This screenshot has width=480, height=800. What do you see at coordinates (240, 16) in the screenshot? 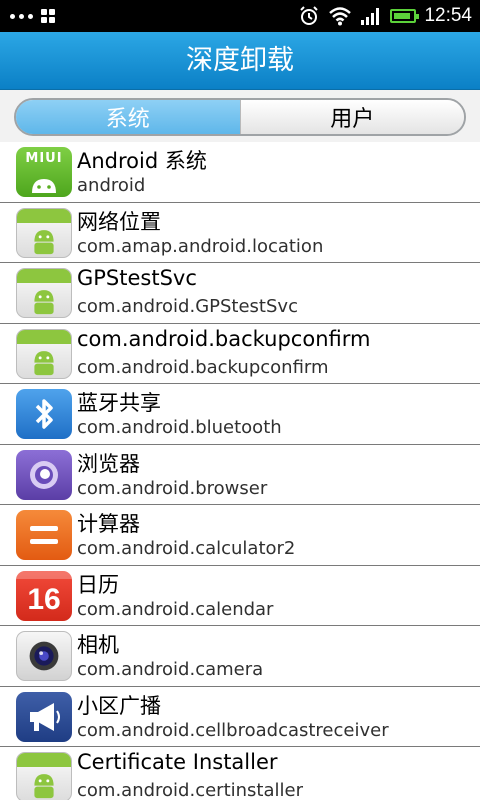
I see `status-bar: 12:54` at bounding box center [240, 16].